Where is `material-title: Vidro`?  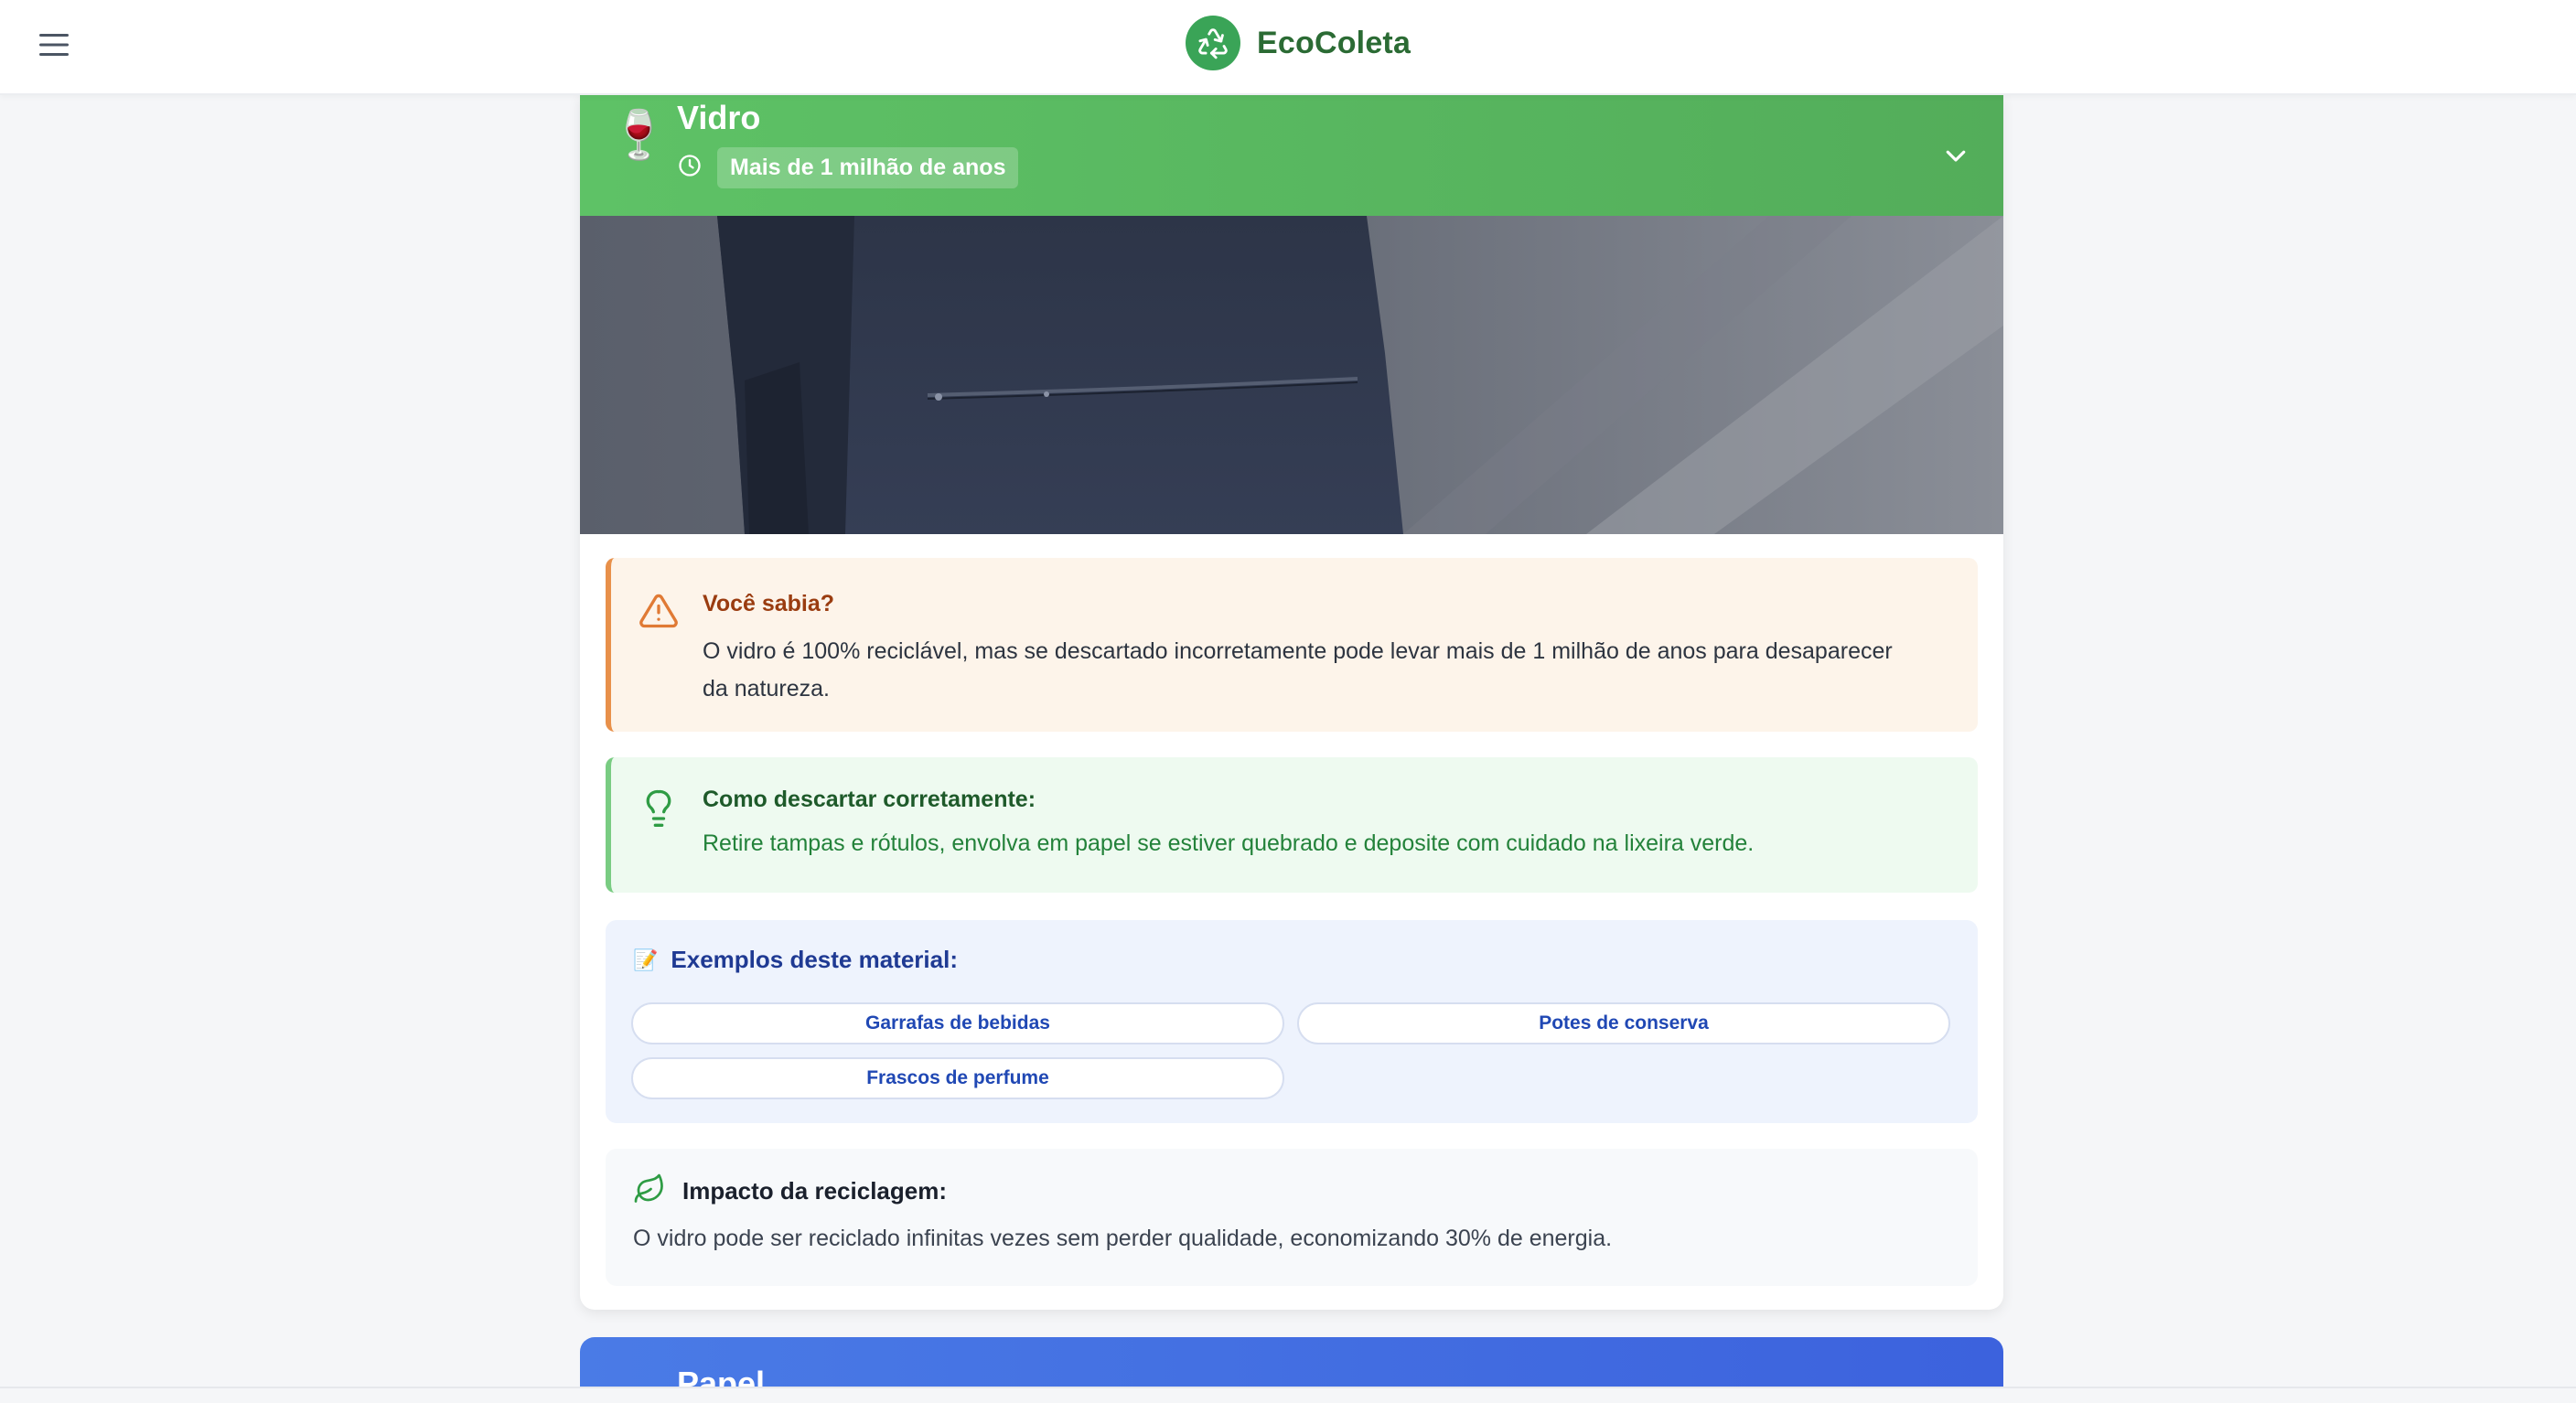 material-title: Vidro is located at coordinates (719, 117).